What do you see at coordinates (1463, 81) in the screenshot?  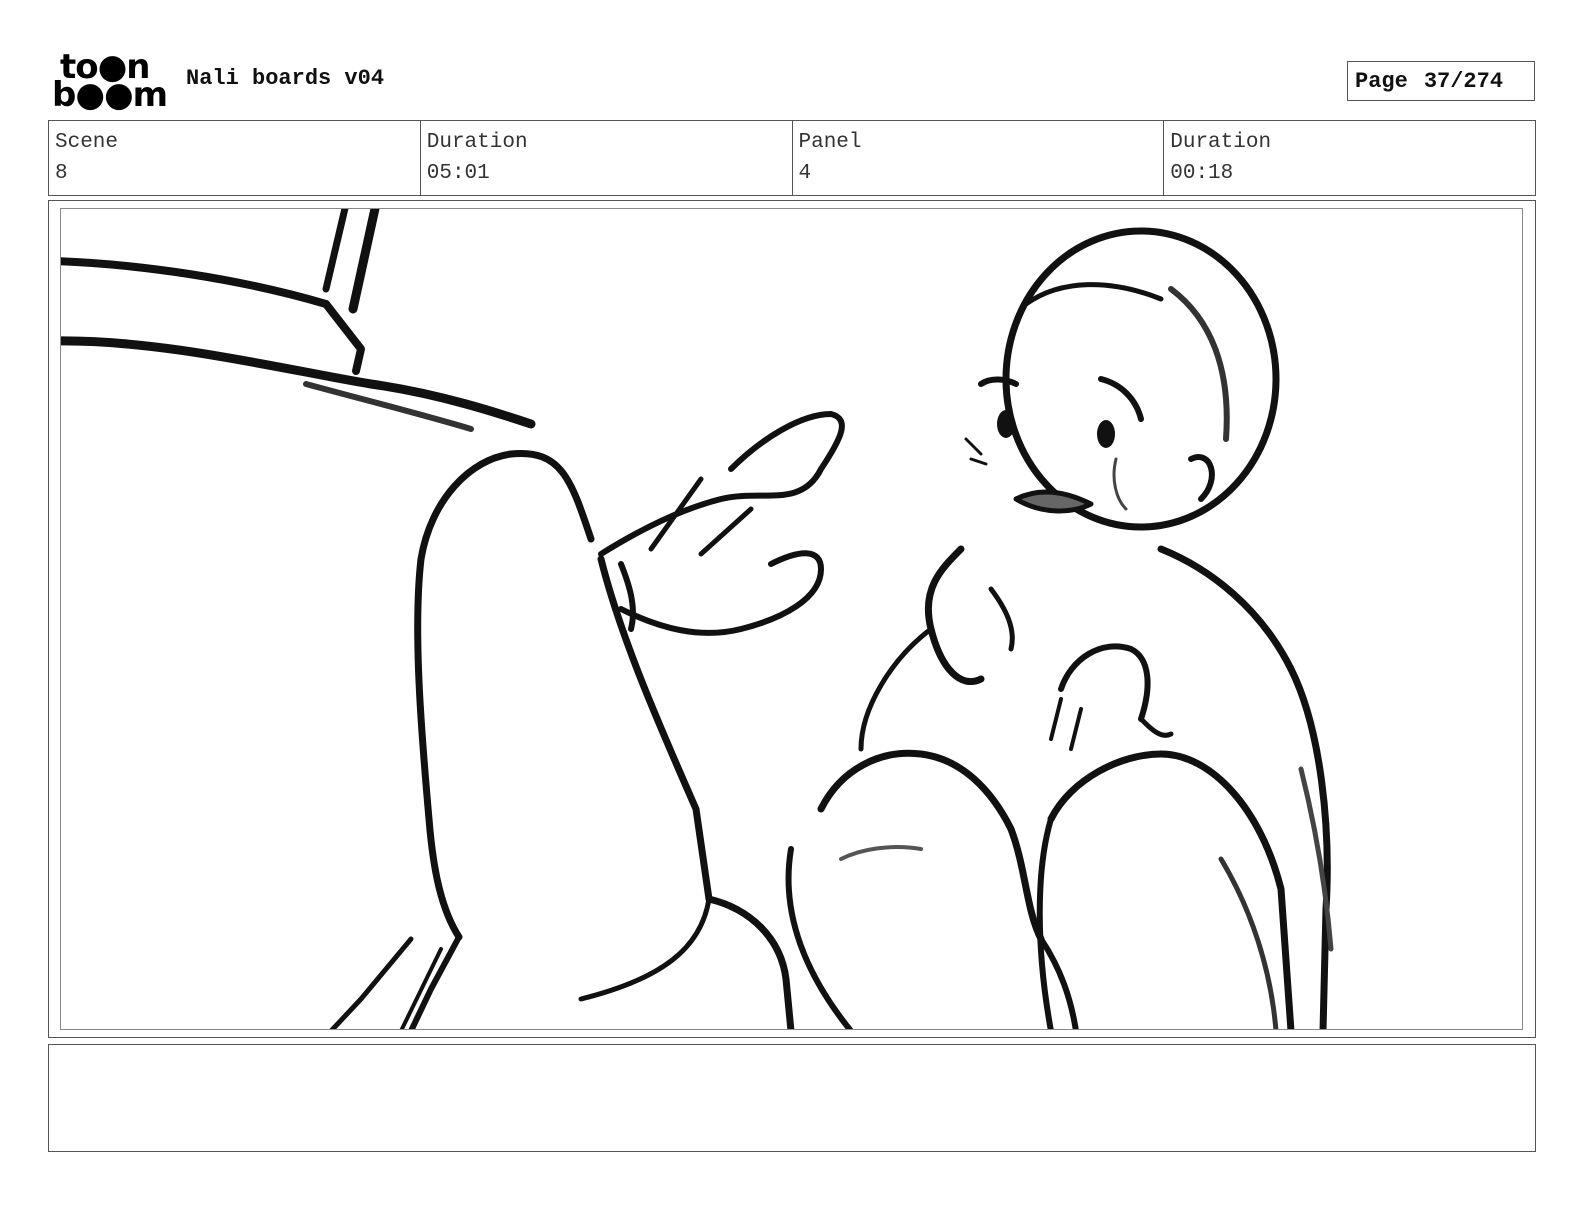 I see `page-number: 37/274` at bounding box center [1463, 81].